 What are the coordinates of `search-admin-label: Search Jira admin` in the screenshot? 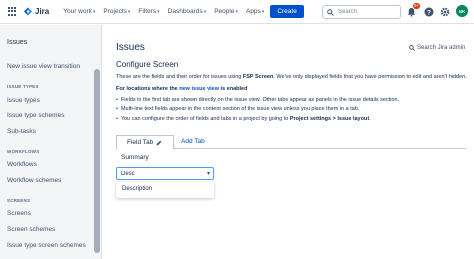 It's located at (441, 48).